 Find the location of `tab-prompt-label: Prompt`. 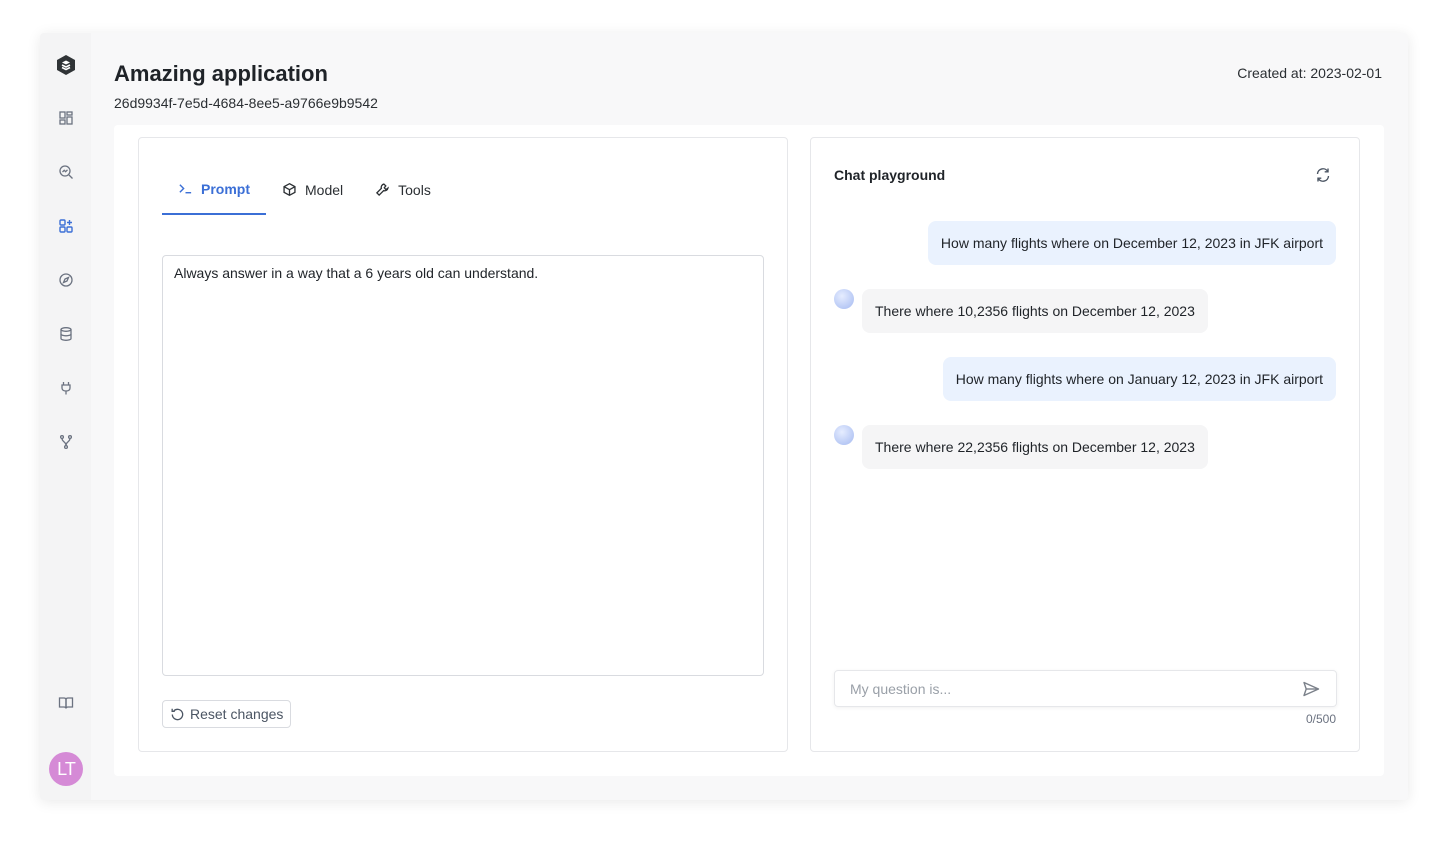

tab-prompt-label: Prompt is located at coordinates (225, 188).